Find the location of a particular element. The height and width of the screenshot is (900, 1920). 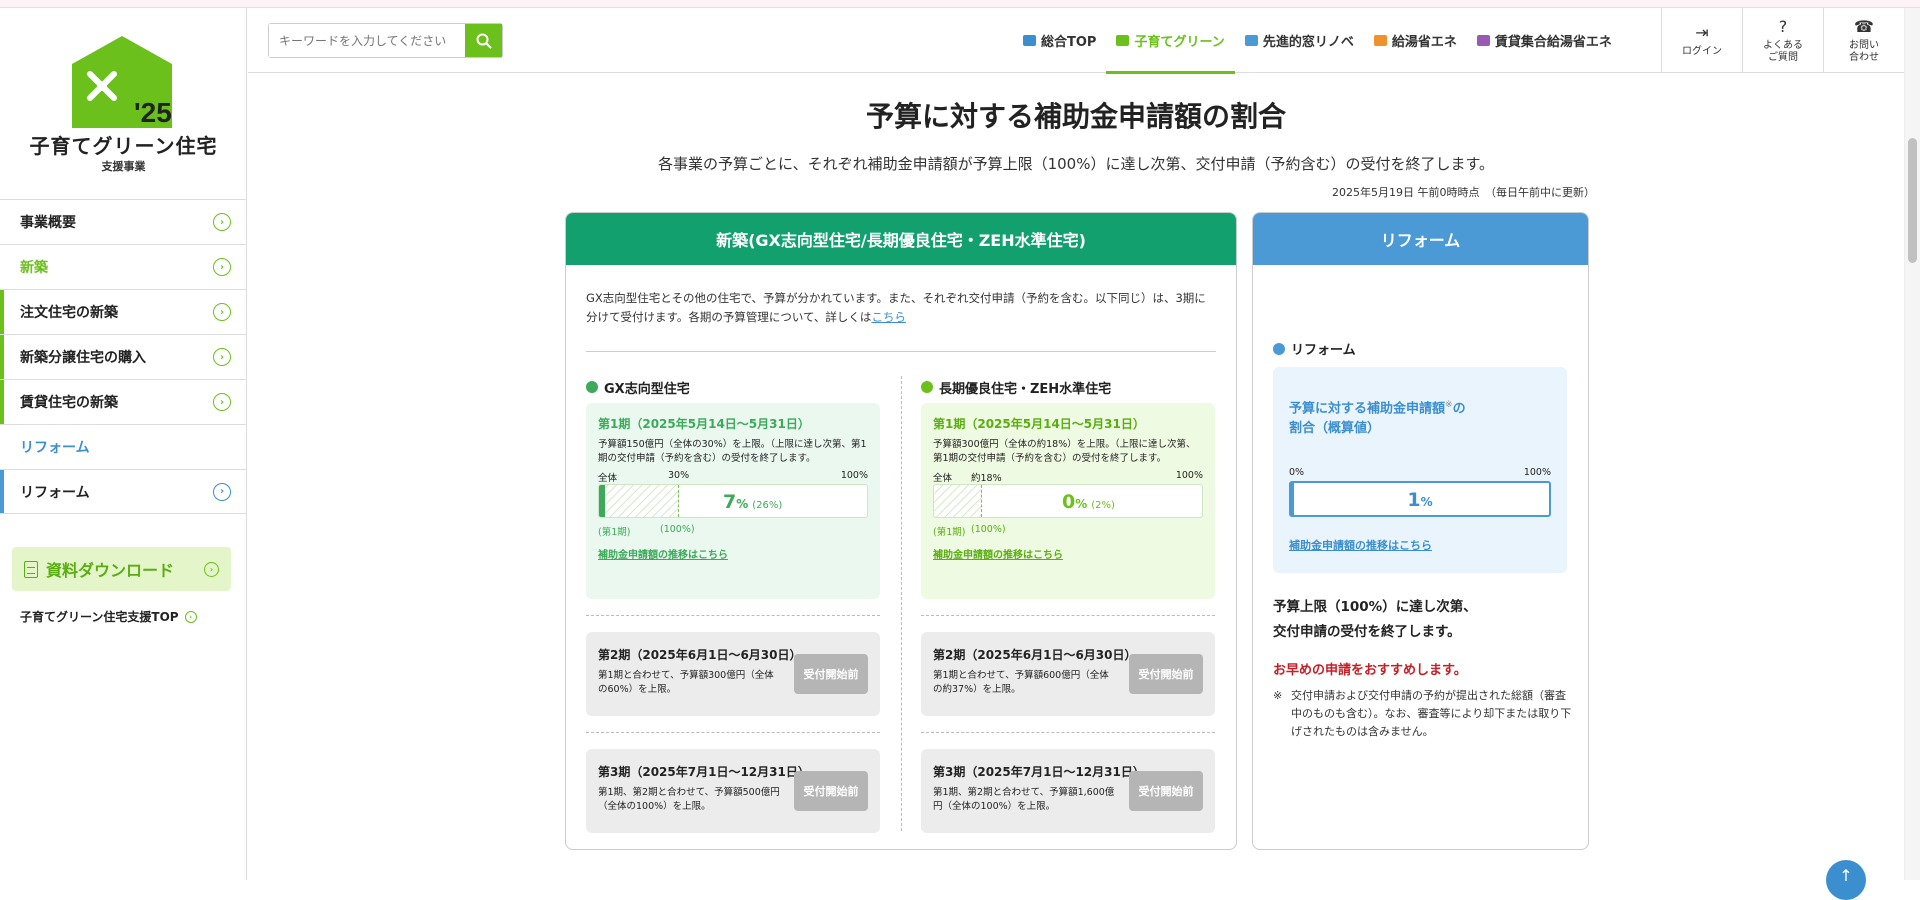

percent-sub: (26%) is located at coordinates (767, 505).